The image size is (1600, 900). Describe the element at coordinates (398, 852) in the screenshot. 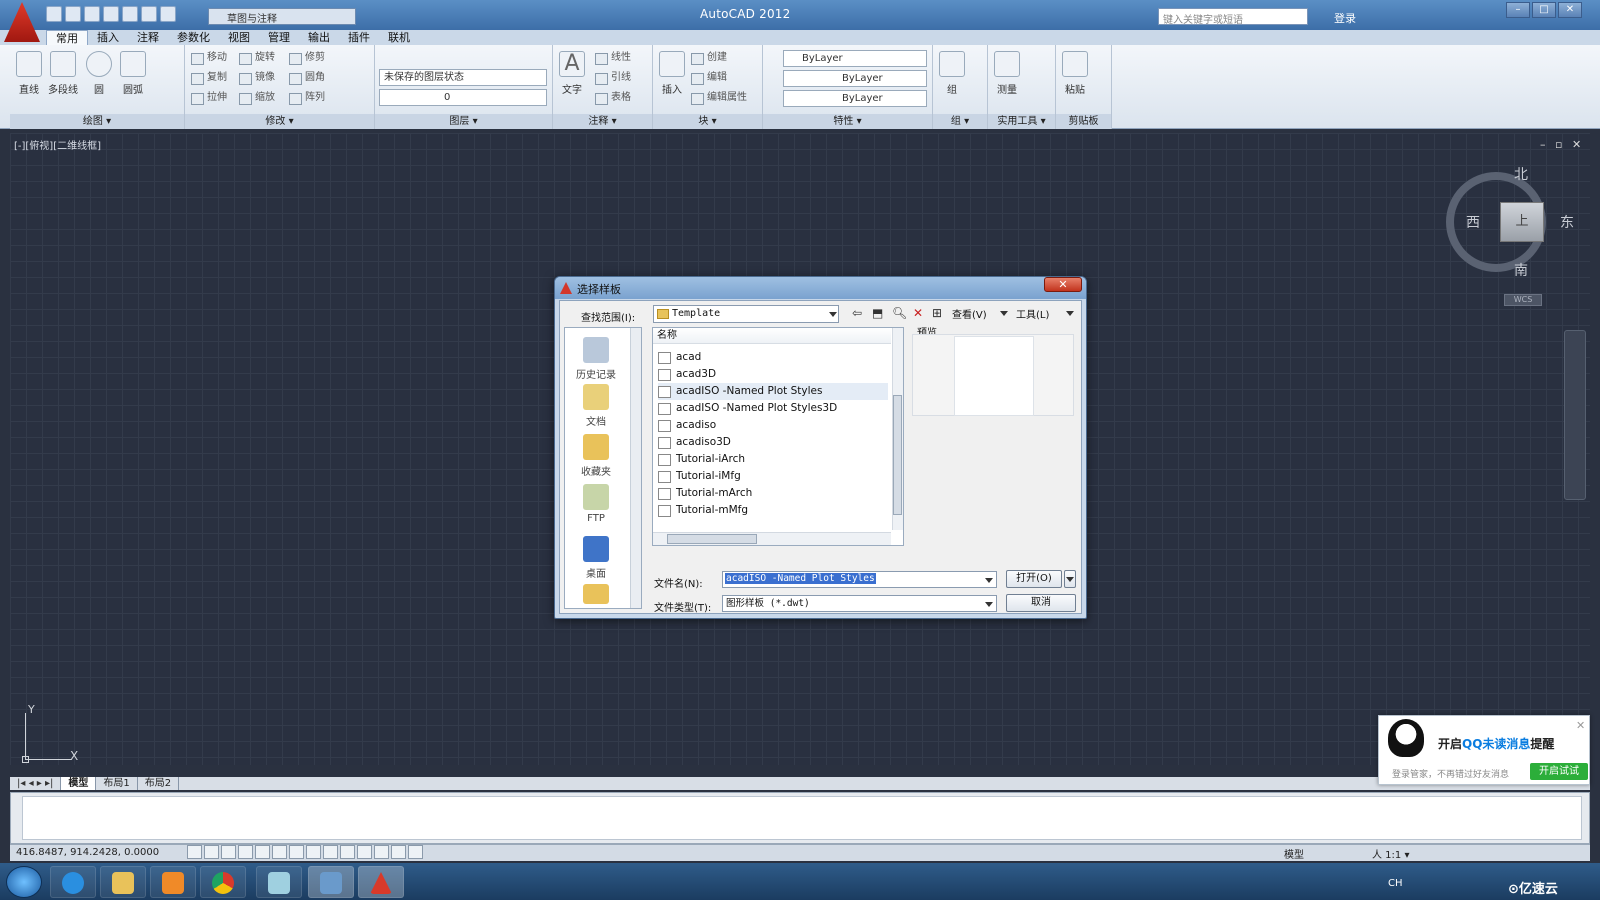

I see `quick-properties-toggle` at that location.